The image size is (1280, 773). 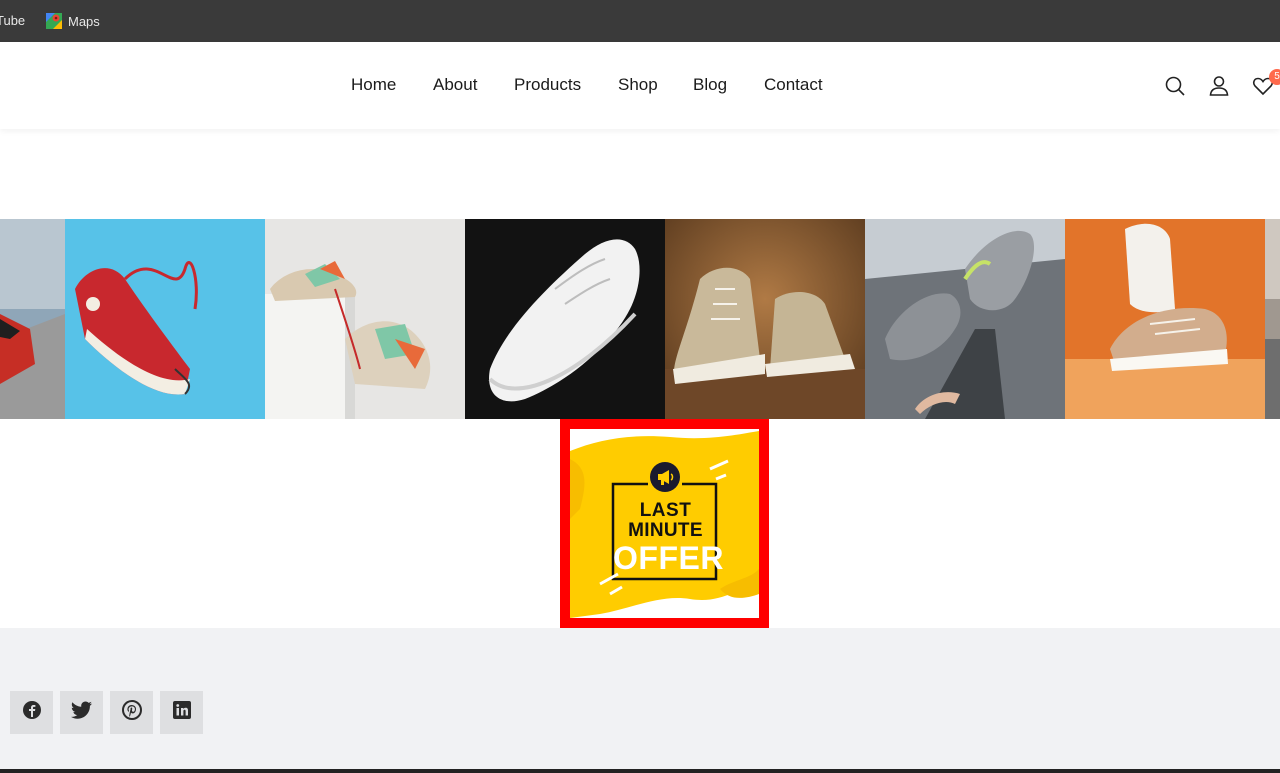 I want to click on pinterest-icon, so click(x=131, y=712).